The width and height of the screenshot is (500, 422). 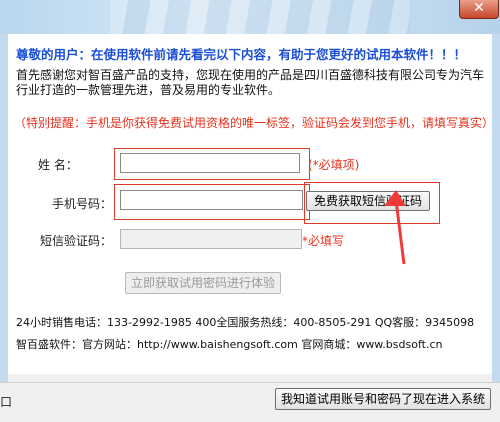 I want to click on phone-input, so click(x=211, y=200).